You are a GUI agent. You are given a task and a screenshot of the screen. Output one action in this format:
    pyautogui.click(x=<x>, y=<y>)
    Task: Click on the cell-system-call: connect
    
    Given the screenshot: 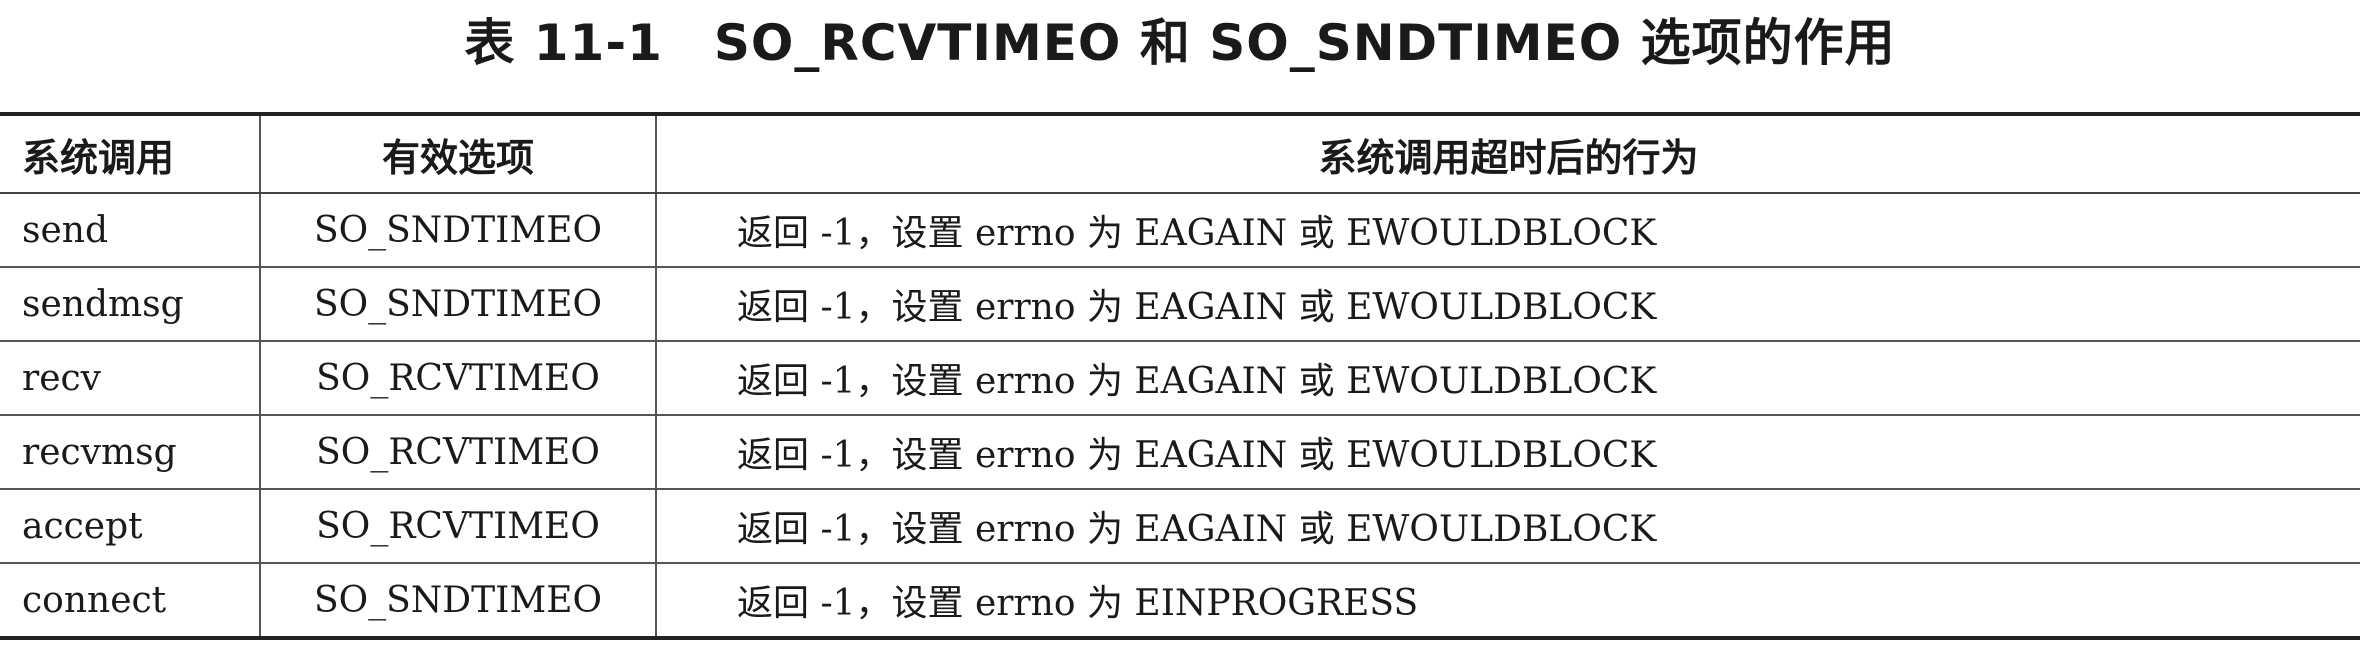 What is the action you would take?
    pyautogui.click(x=130, y=601)
    